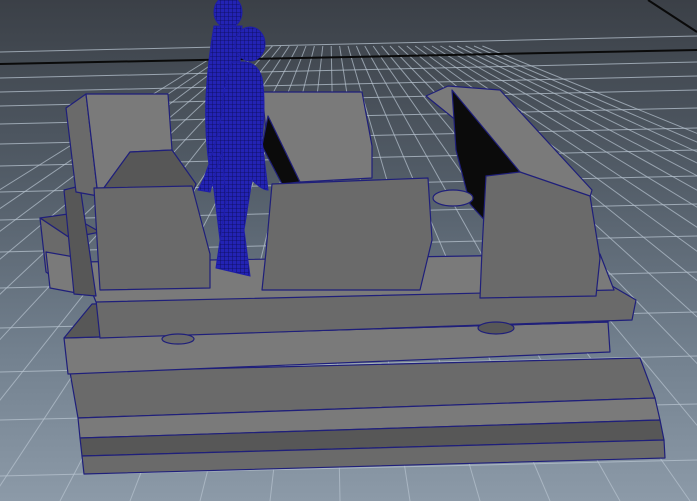  Describe the element at coordinates (152, 238) in the screenshot. I see `seat1-box` at that location.